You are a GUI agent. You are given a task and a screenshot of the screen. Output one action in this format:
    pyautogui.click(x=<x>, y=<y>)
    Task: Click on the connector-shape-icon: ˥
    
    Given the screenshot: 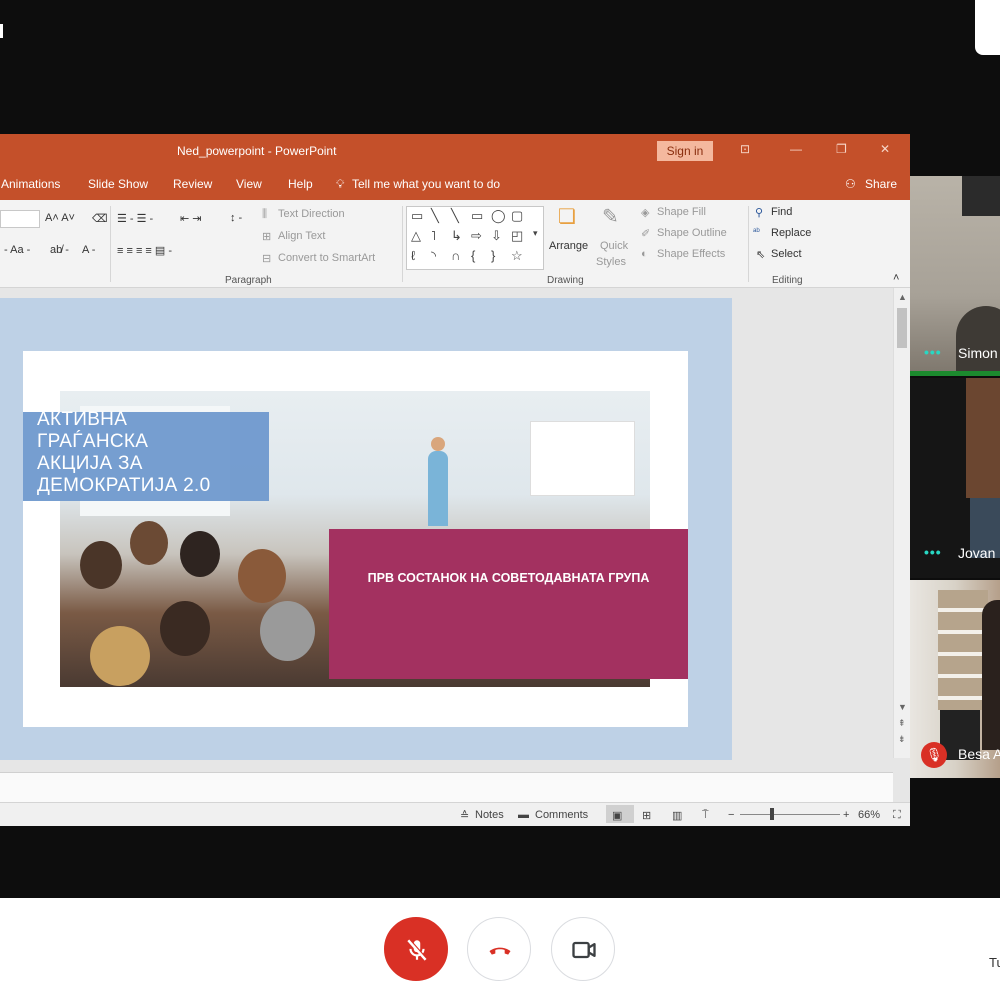 What is the action you would take?
    pyautogui.click(x=433, y=235)
    